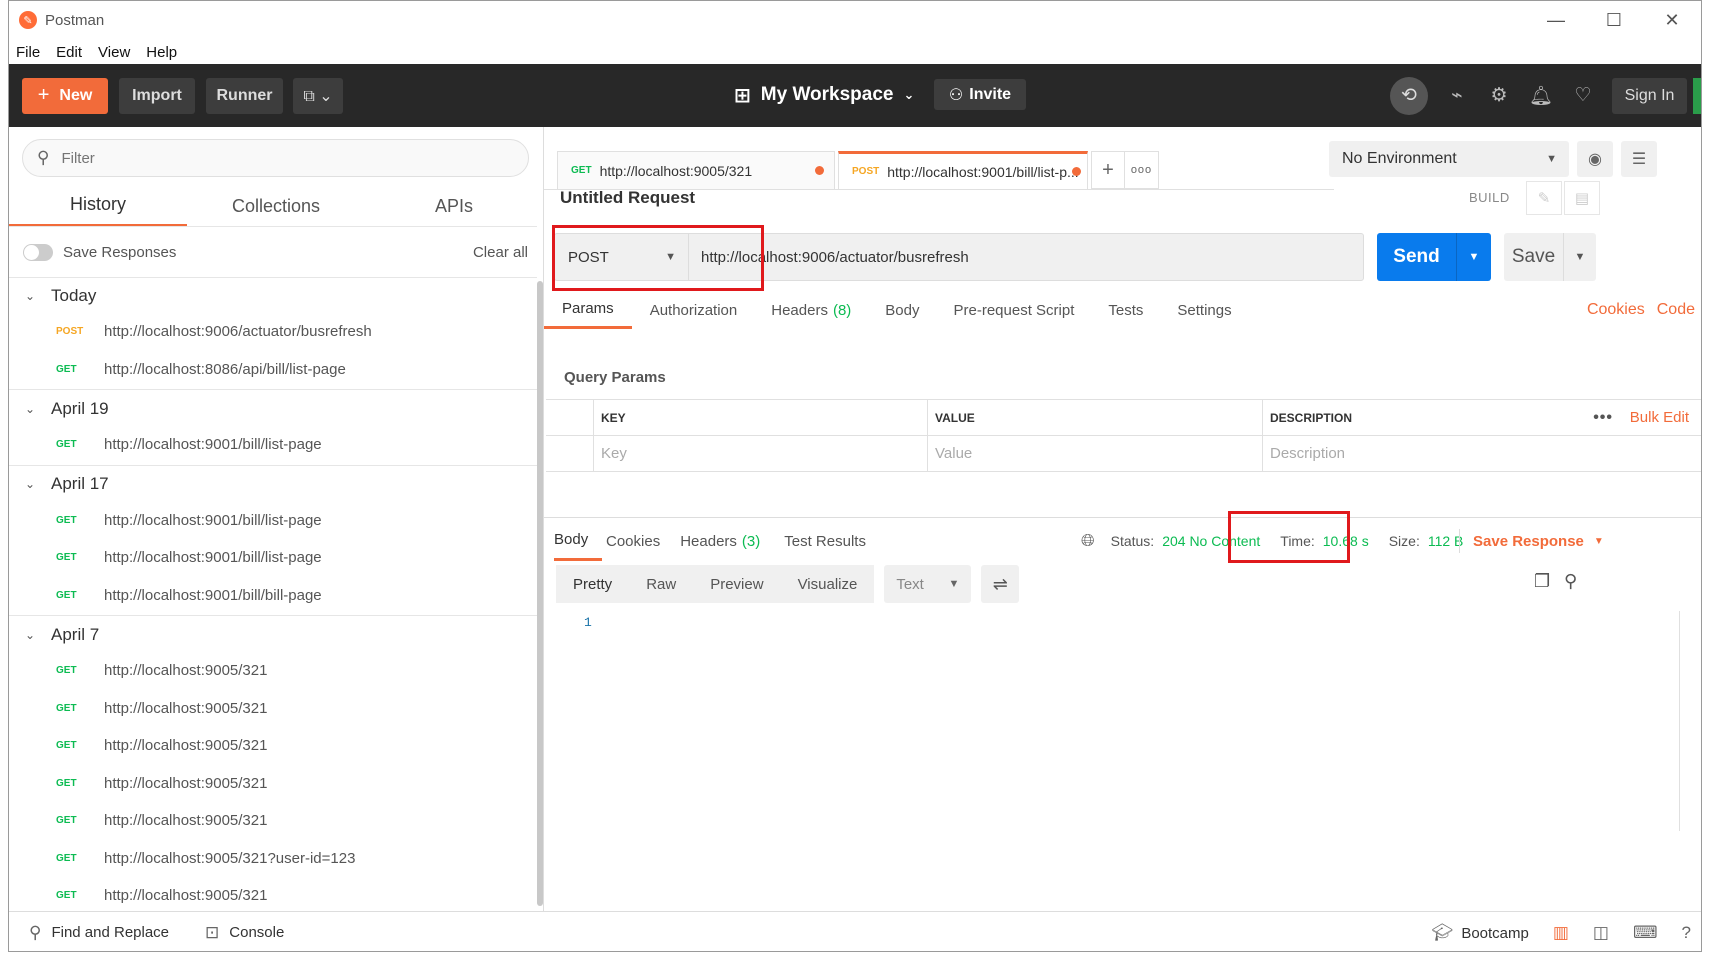  Describe the element at coordinates (244, 95) in the screenshot. I see `runner-button: Runner` at that location.